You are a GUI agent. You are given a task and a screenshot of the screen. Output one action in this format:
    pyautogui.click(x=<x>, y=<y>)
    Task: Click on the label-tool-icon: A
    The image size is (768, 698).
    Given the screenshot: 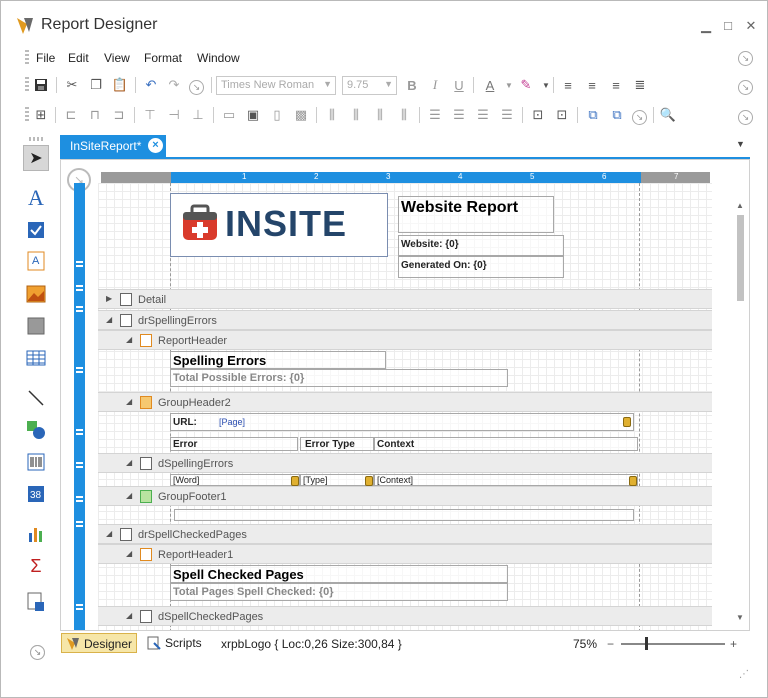 What is the action you would take?
    pyautogui.click(x=36, y=198)
    